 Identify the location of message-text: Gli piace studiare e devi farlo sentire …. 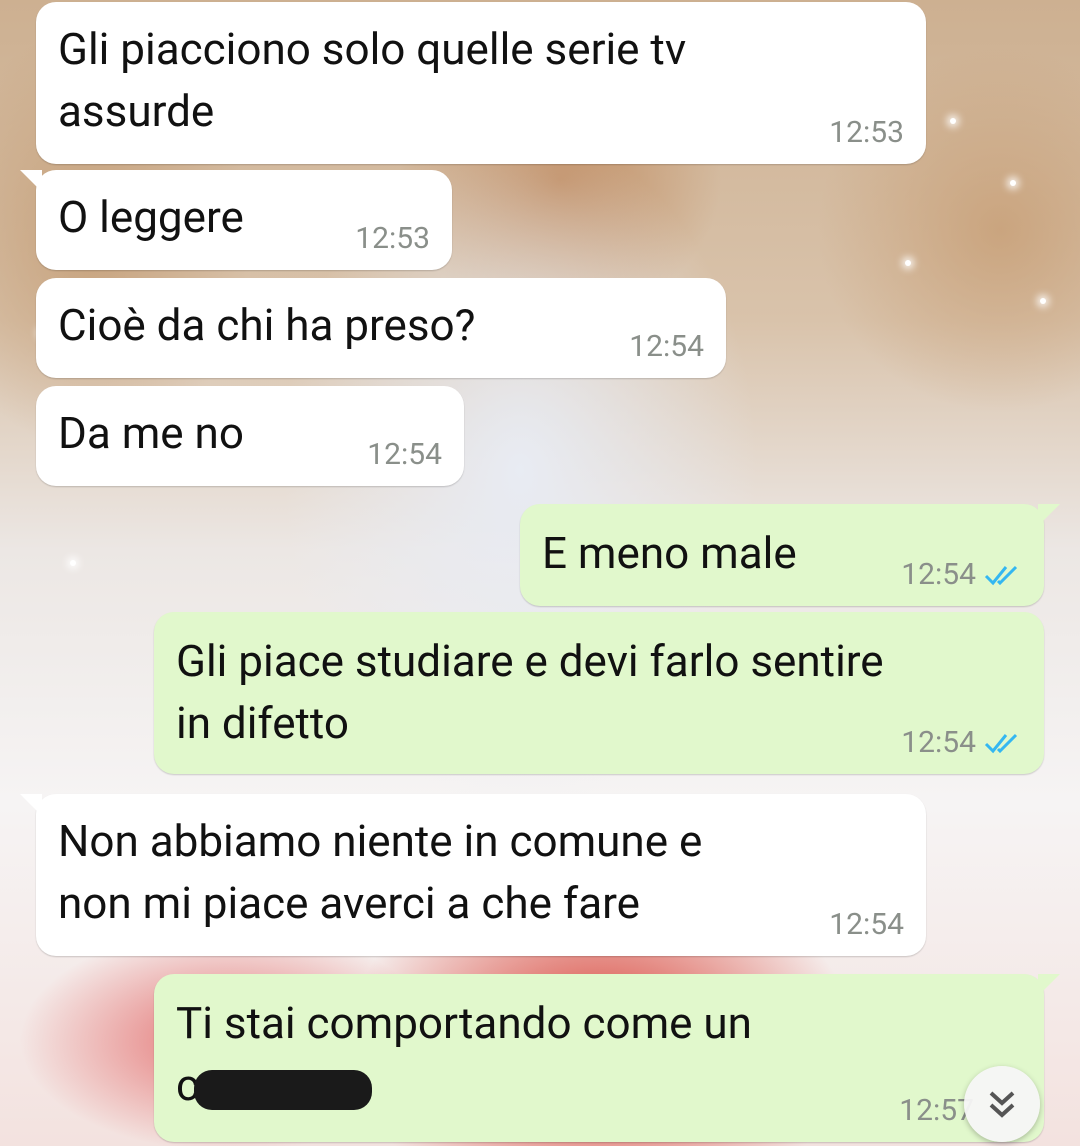
(530, 692).